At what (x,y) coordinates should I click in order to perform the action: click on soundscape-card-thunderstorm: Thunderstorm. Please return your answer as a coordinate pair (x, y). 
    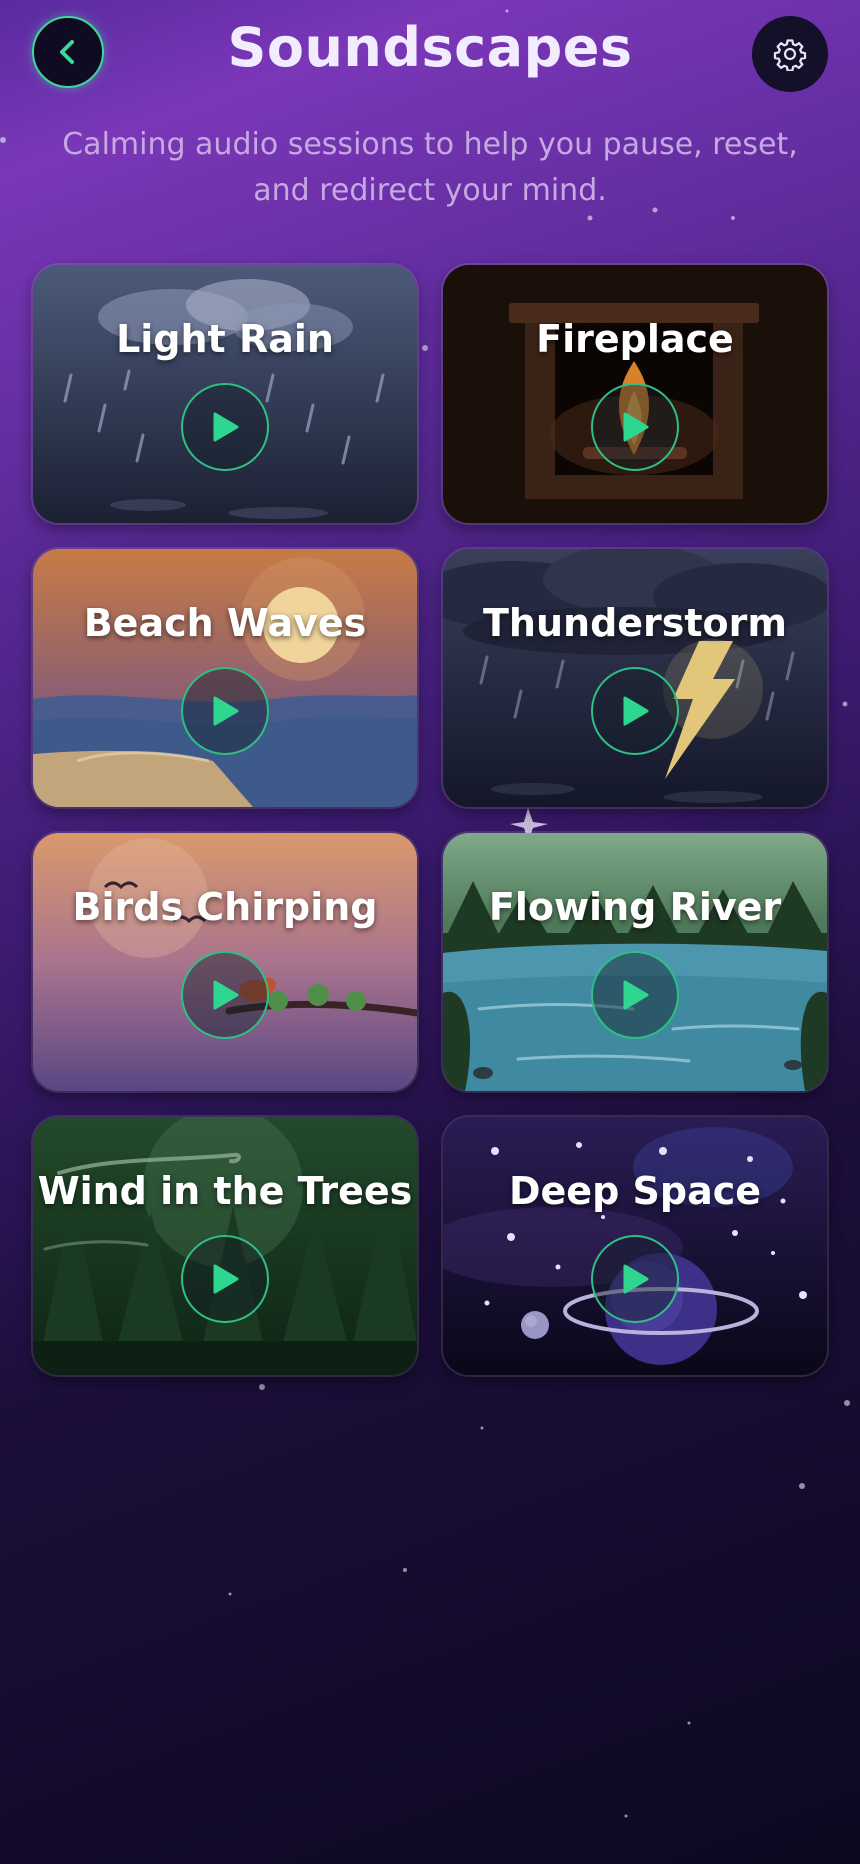
    Looking at the image, I should click on (635, 678).